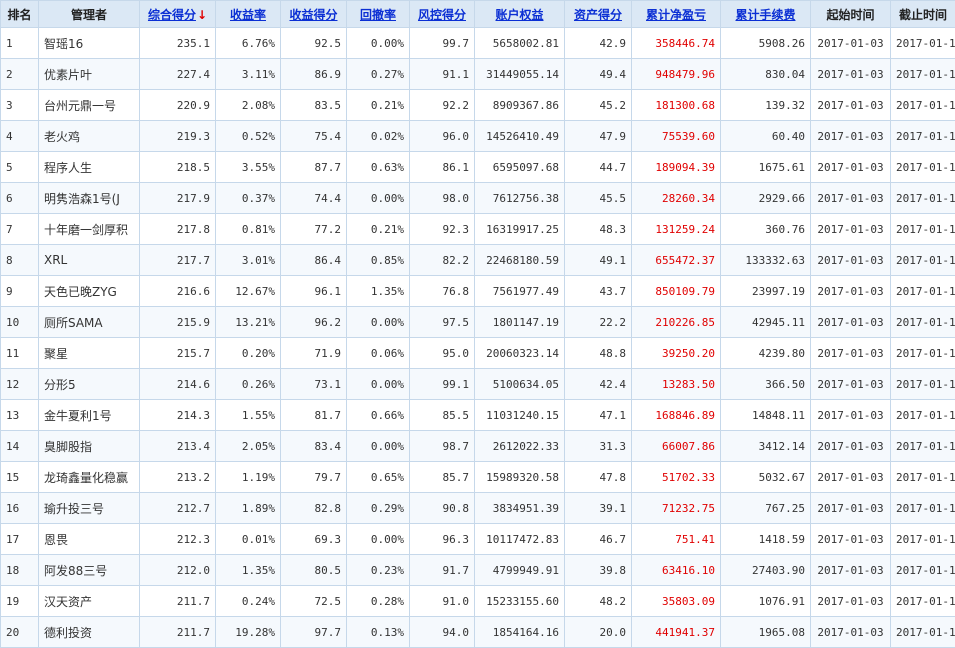 The image size is (955, 648). Describe the element at coordinates (248, 446) in the screenshot. I see `return-rate-cell: 2.05%` at that location.